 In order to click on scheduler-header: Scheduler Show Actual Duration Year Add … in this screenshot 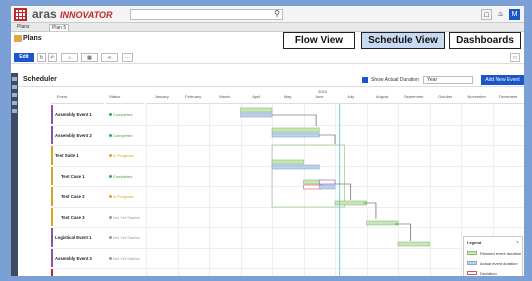, I will do `click(271, 80)`.